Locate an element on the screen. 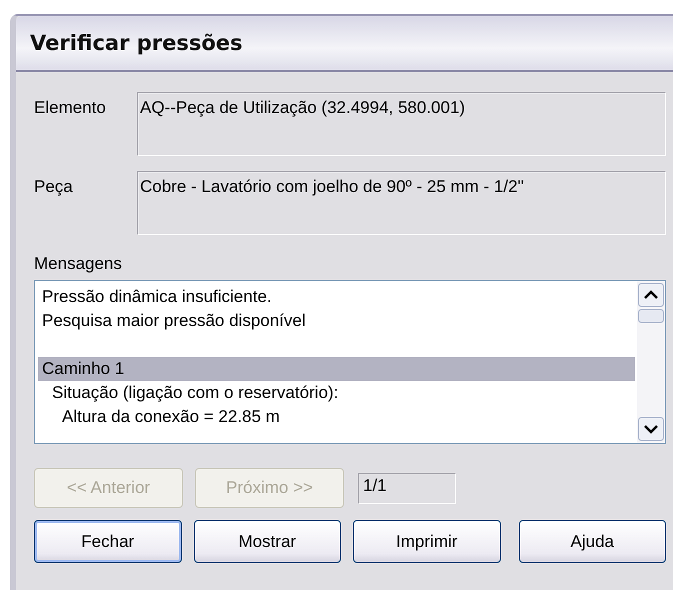  scroll-up-icon is located at coordinates (651, 295).